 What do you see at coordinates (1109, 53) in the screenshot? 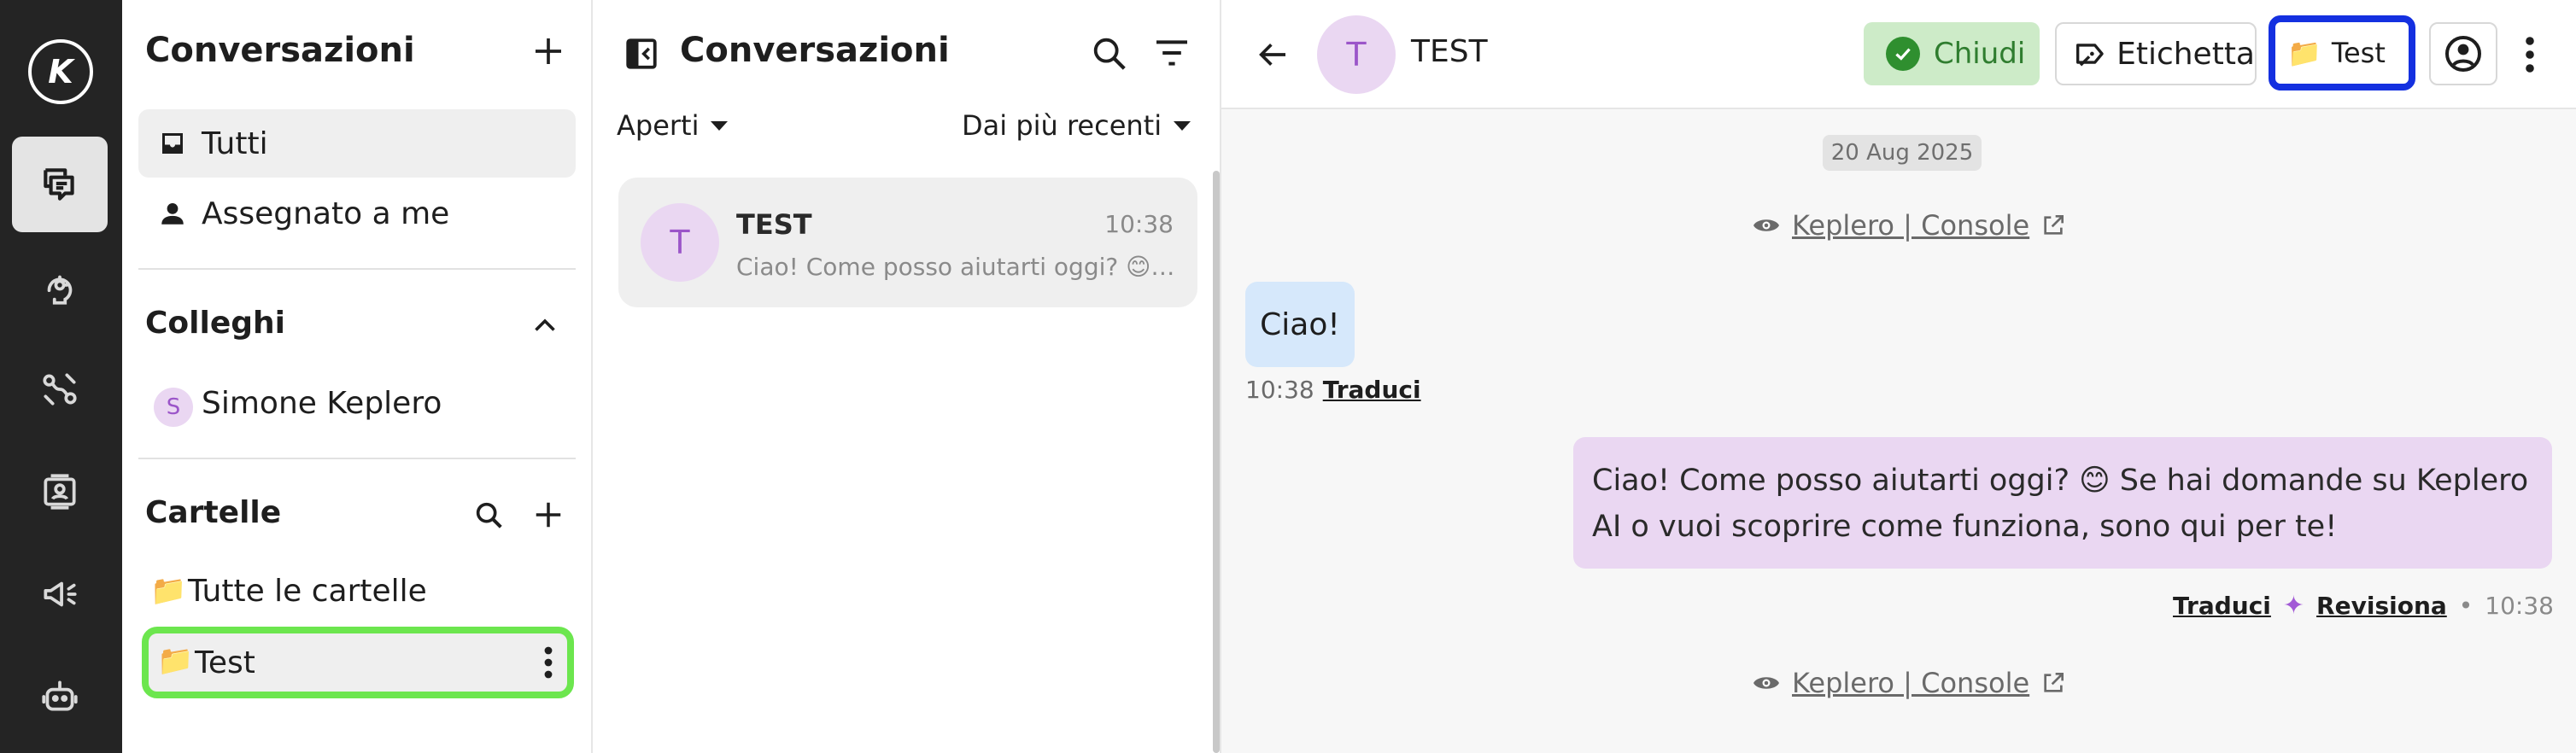
I see `search-icon` at bounding box center [1109, 53].